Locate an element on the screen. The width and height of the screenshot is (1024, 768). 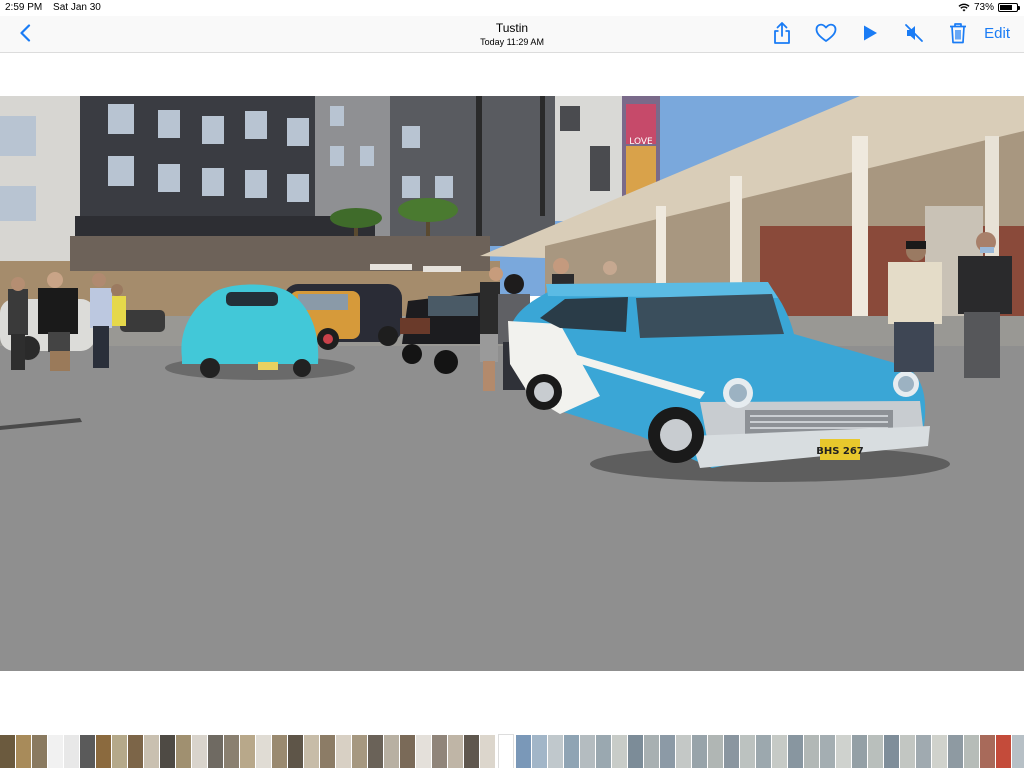
license-plate-text: BHS 267 is located at coordinates (840, 451).